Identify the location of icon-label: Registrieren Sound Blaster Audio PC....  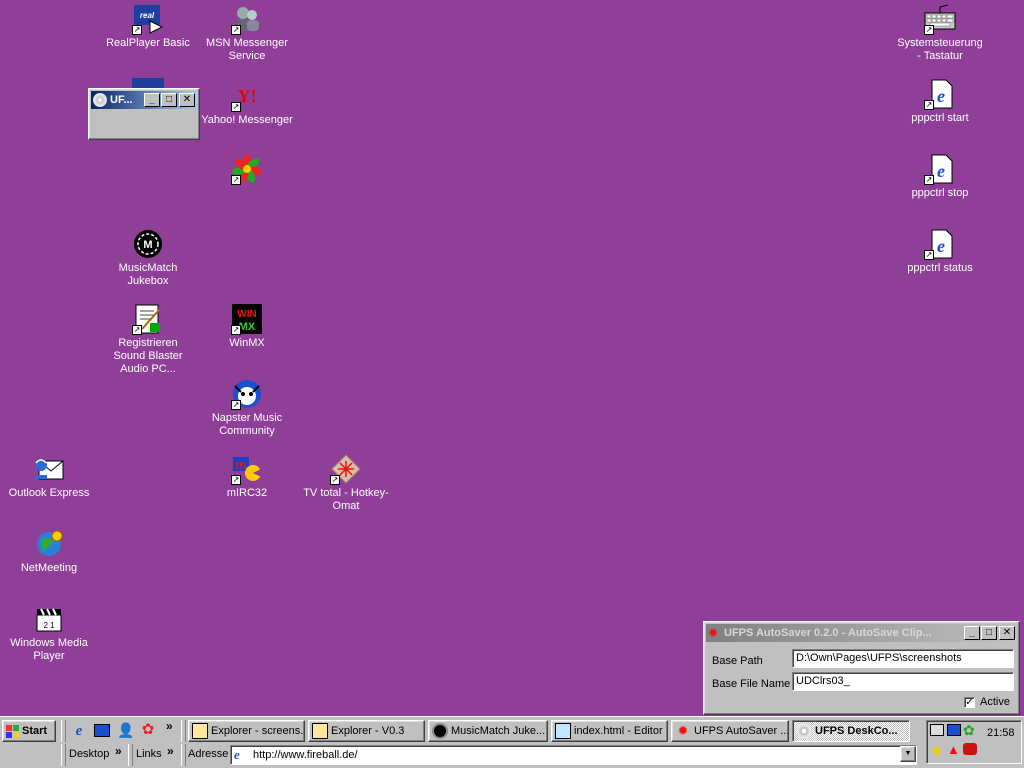
(148, 356).